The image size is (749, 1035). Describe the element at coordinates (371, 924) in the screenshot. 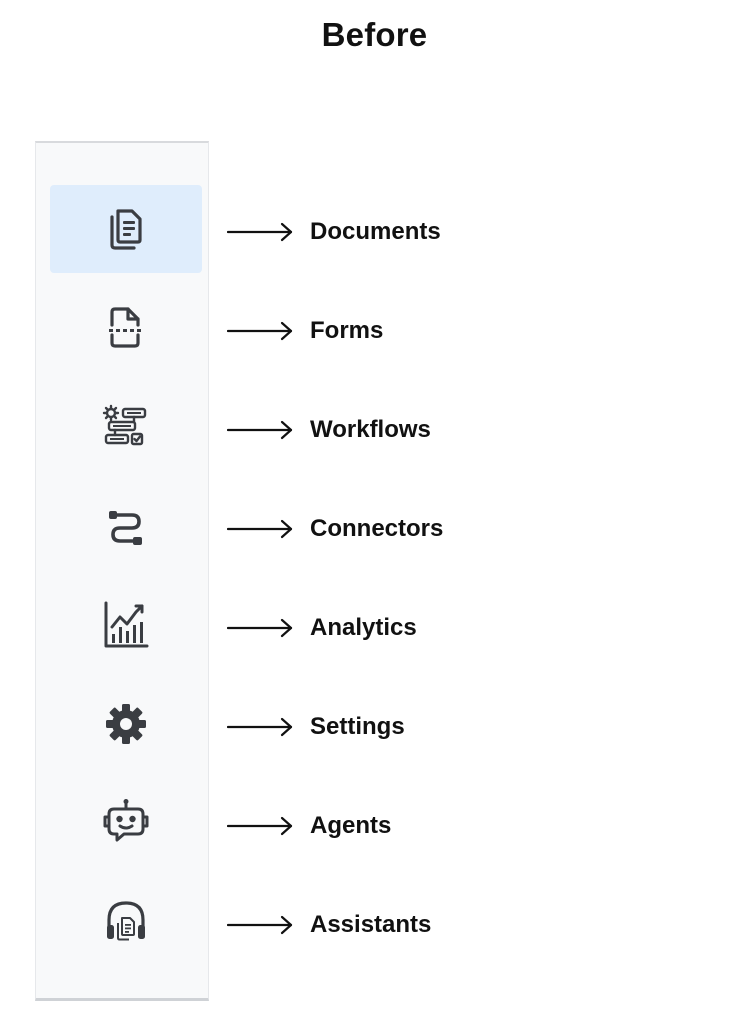

I see `label-assistants: Assistants` at that location.